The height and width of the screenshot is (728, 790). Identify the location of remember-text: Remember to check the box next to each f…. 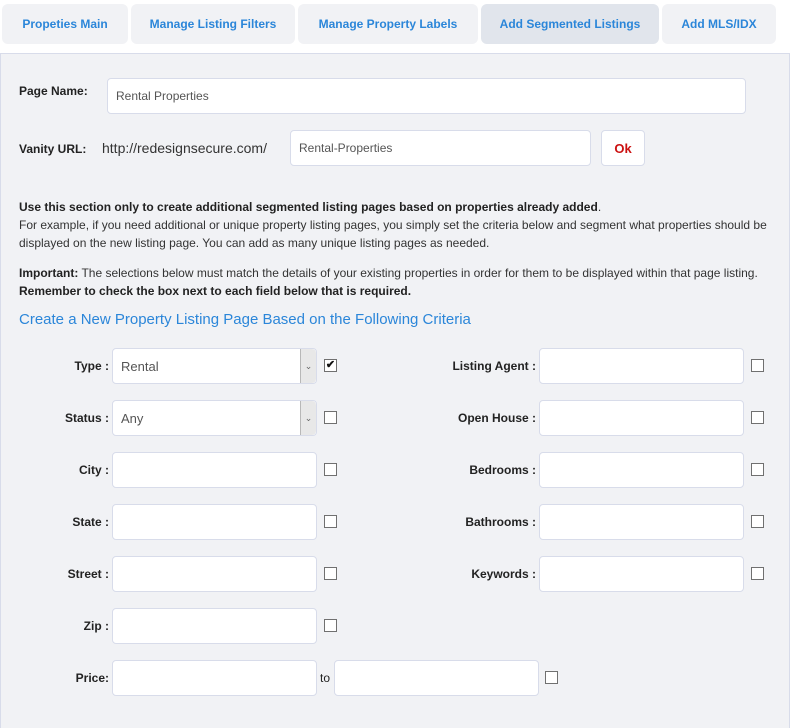
(215, 291).